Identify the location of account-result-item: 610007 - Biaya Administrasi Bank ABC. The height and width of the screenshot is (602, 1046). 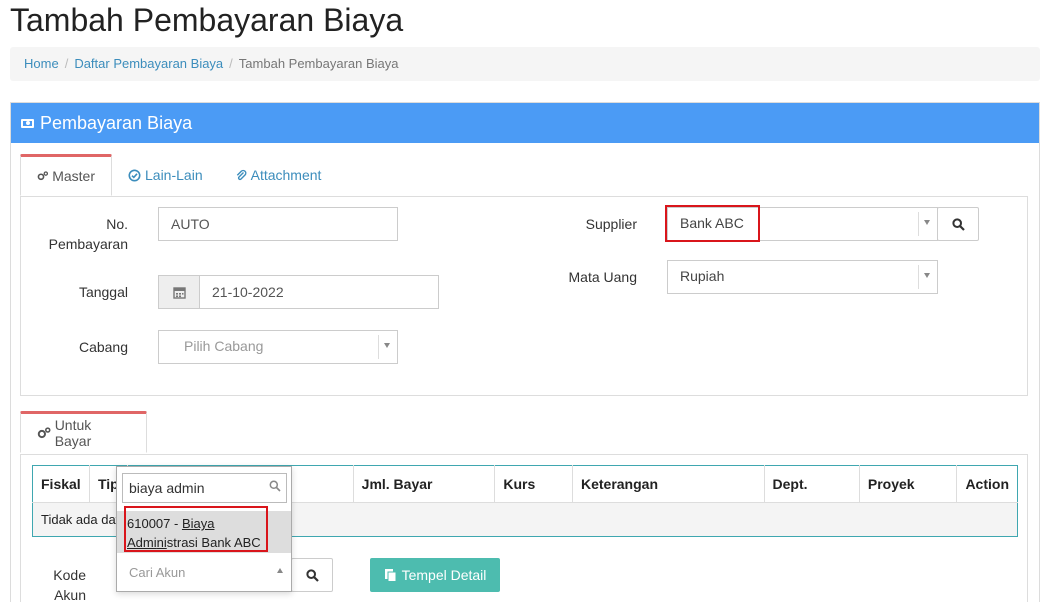
(204, 532).